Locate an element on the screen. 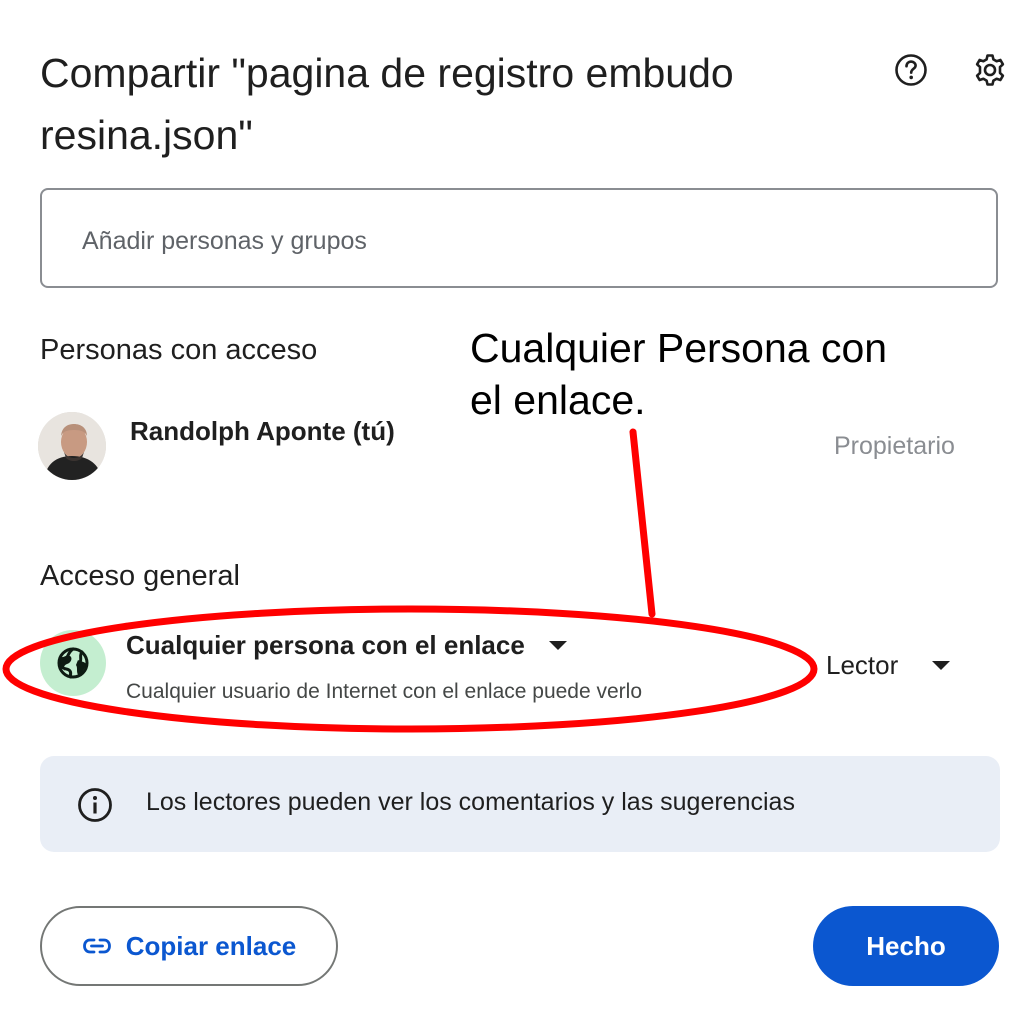 The image size is (1024, 1019). globe-icon-container is located at coordinates (73, 663).